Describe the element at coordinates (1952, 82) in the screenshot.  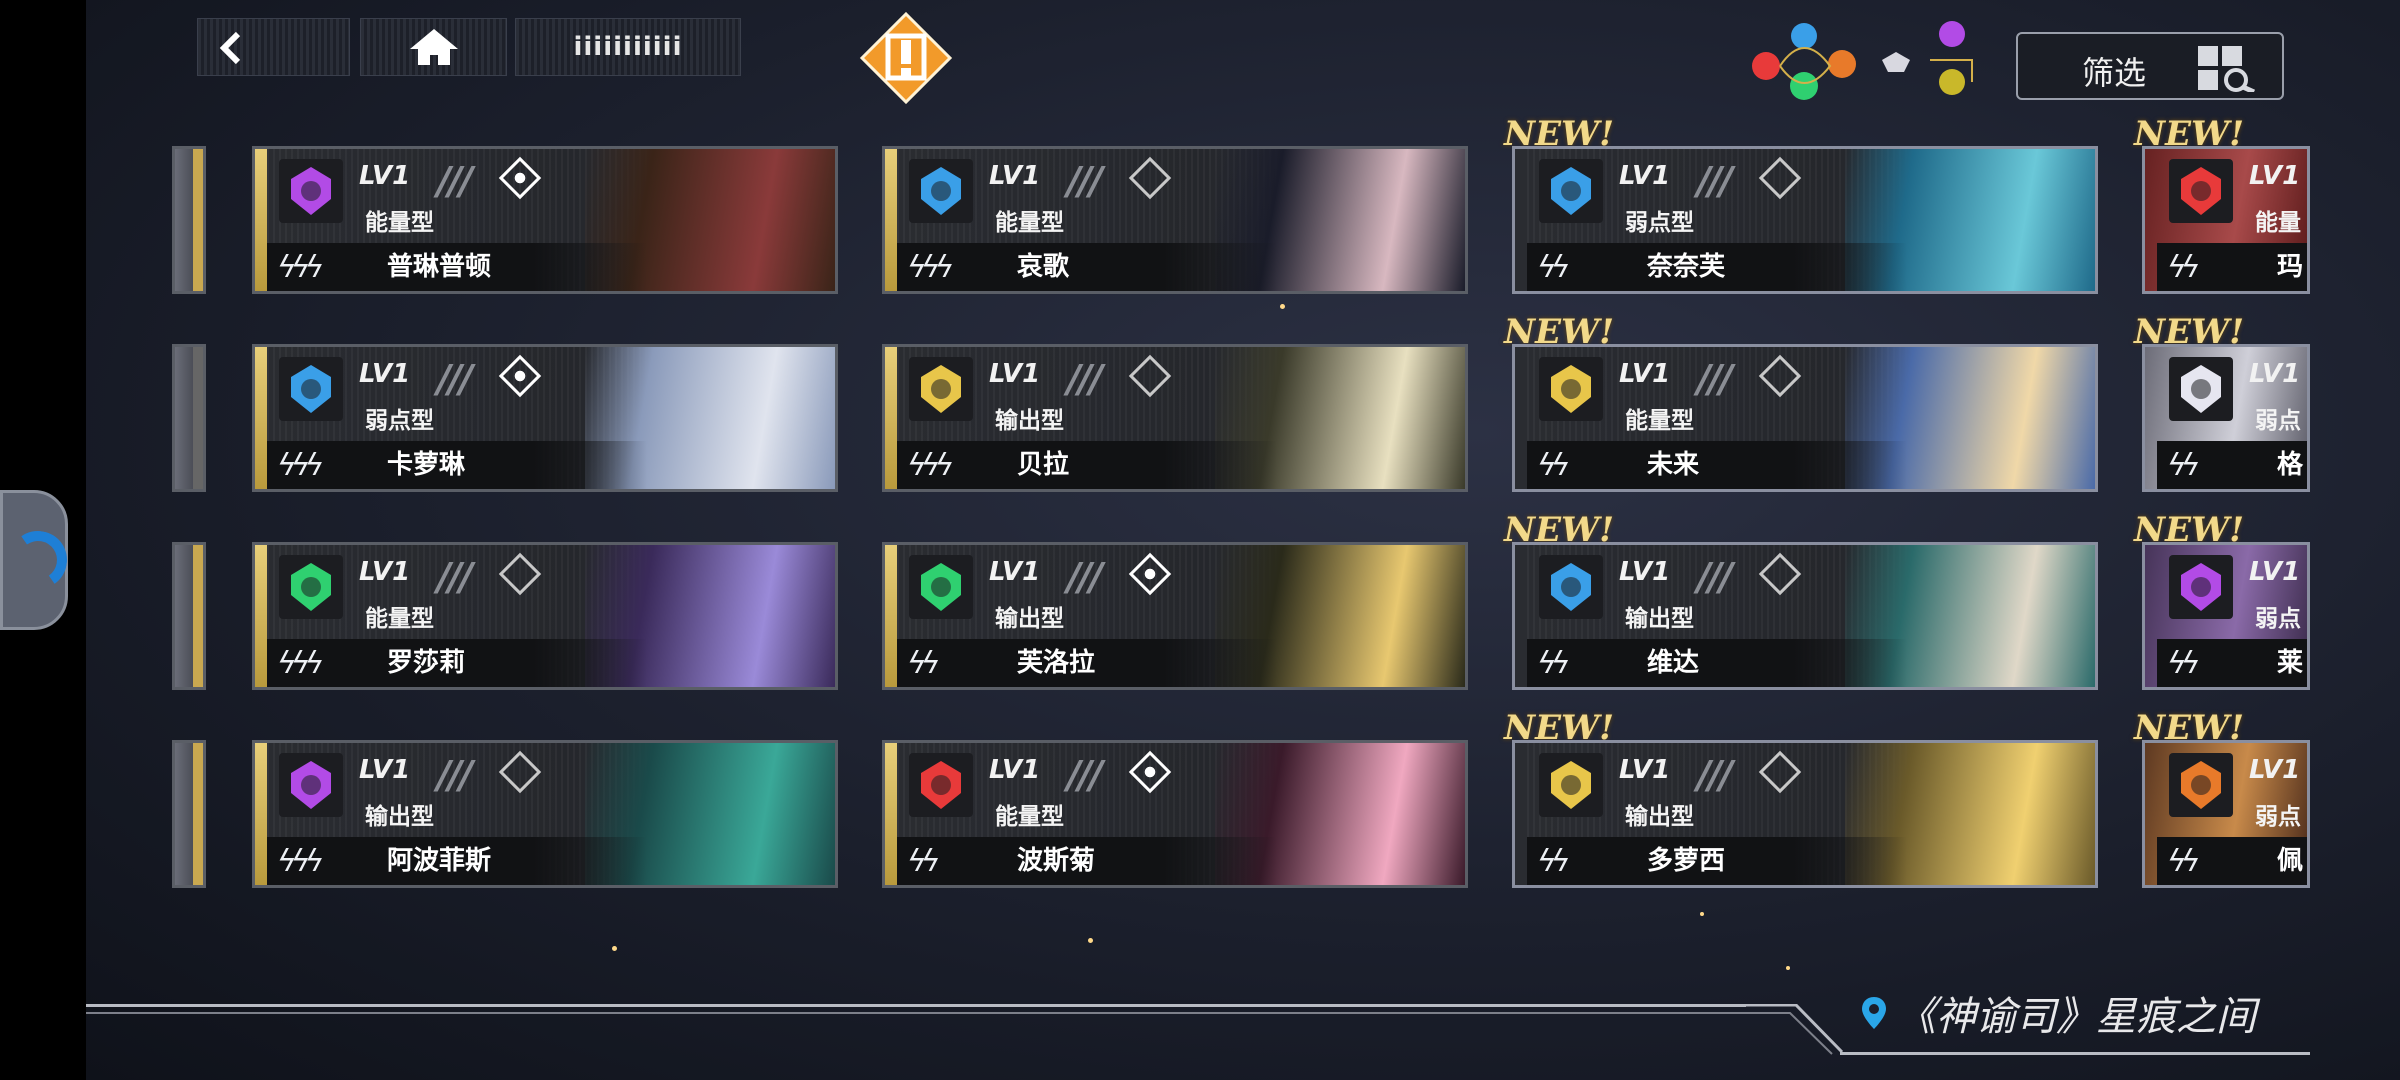
I see `yellow-chalice-icon` at that location.